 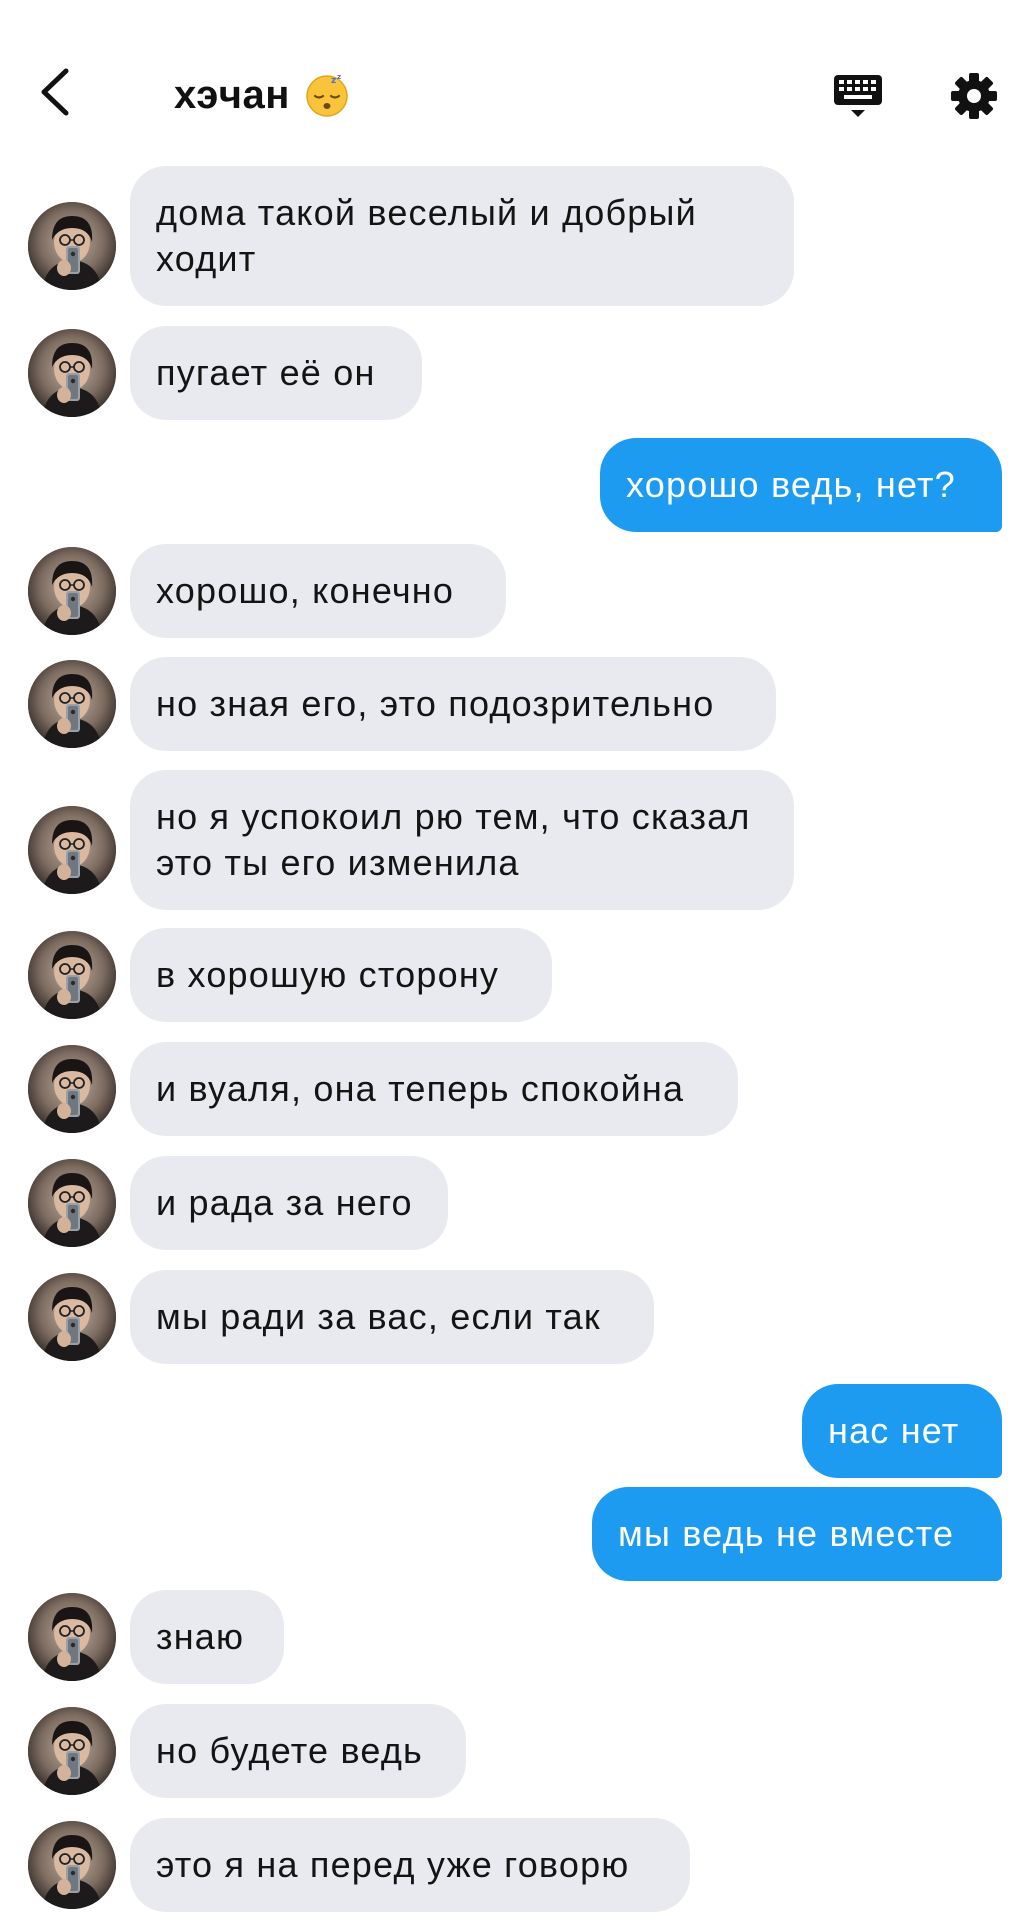 I want to click on incoming-message-row: пугает её он, so click(x=516, y=373).